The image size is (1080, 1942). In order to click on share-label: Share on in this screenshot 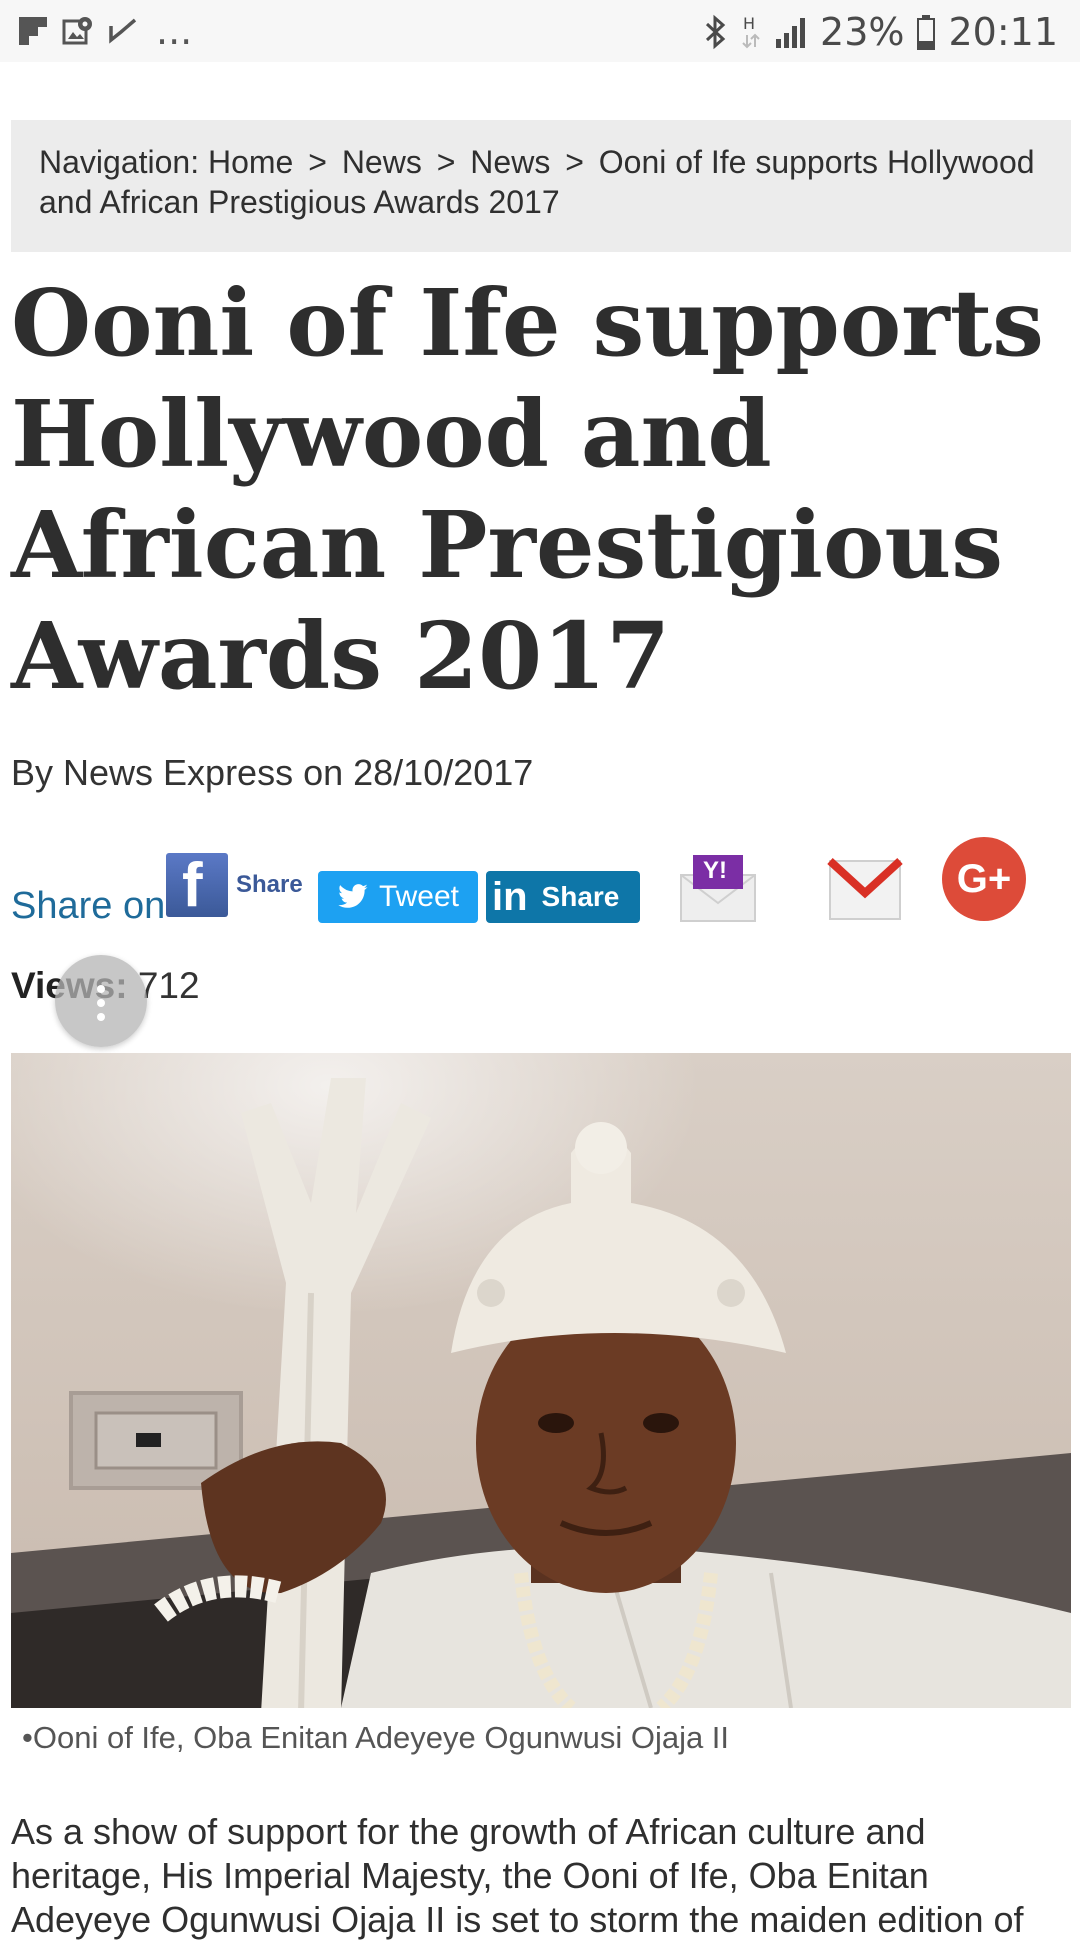, I will do `click(88, 906)`.